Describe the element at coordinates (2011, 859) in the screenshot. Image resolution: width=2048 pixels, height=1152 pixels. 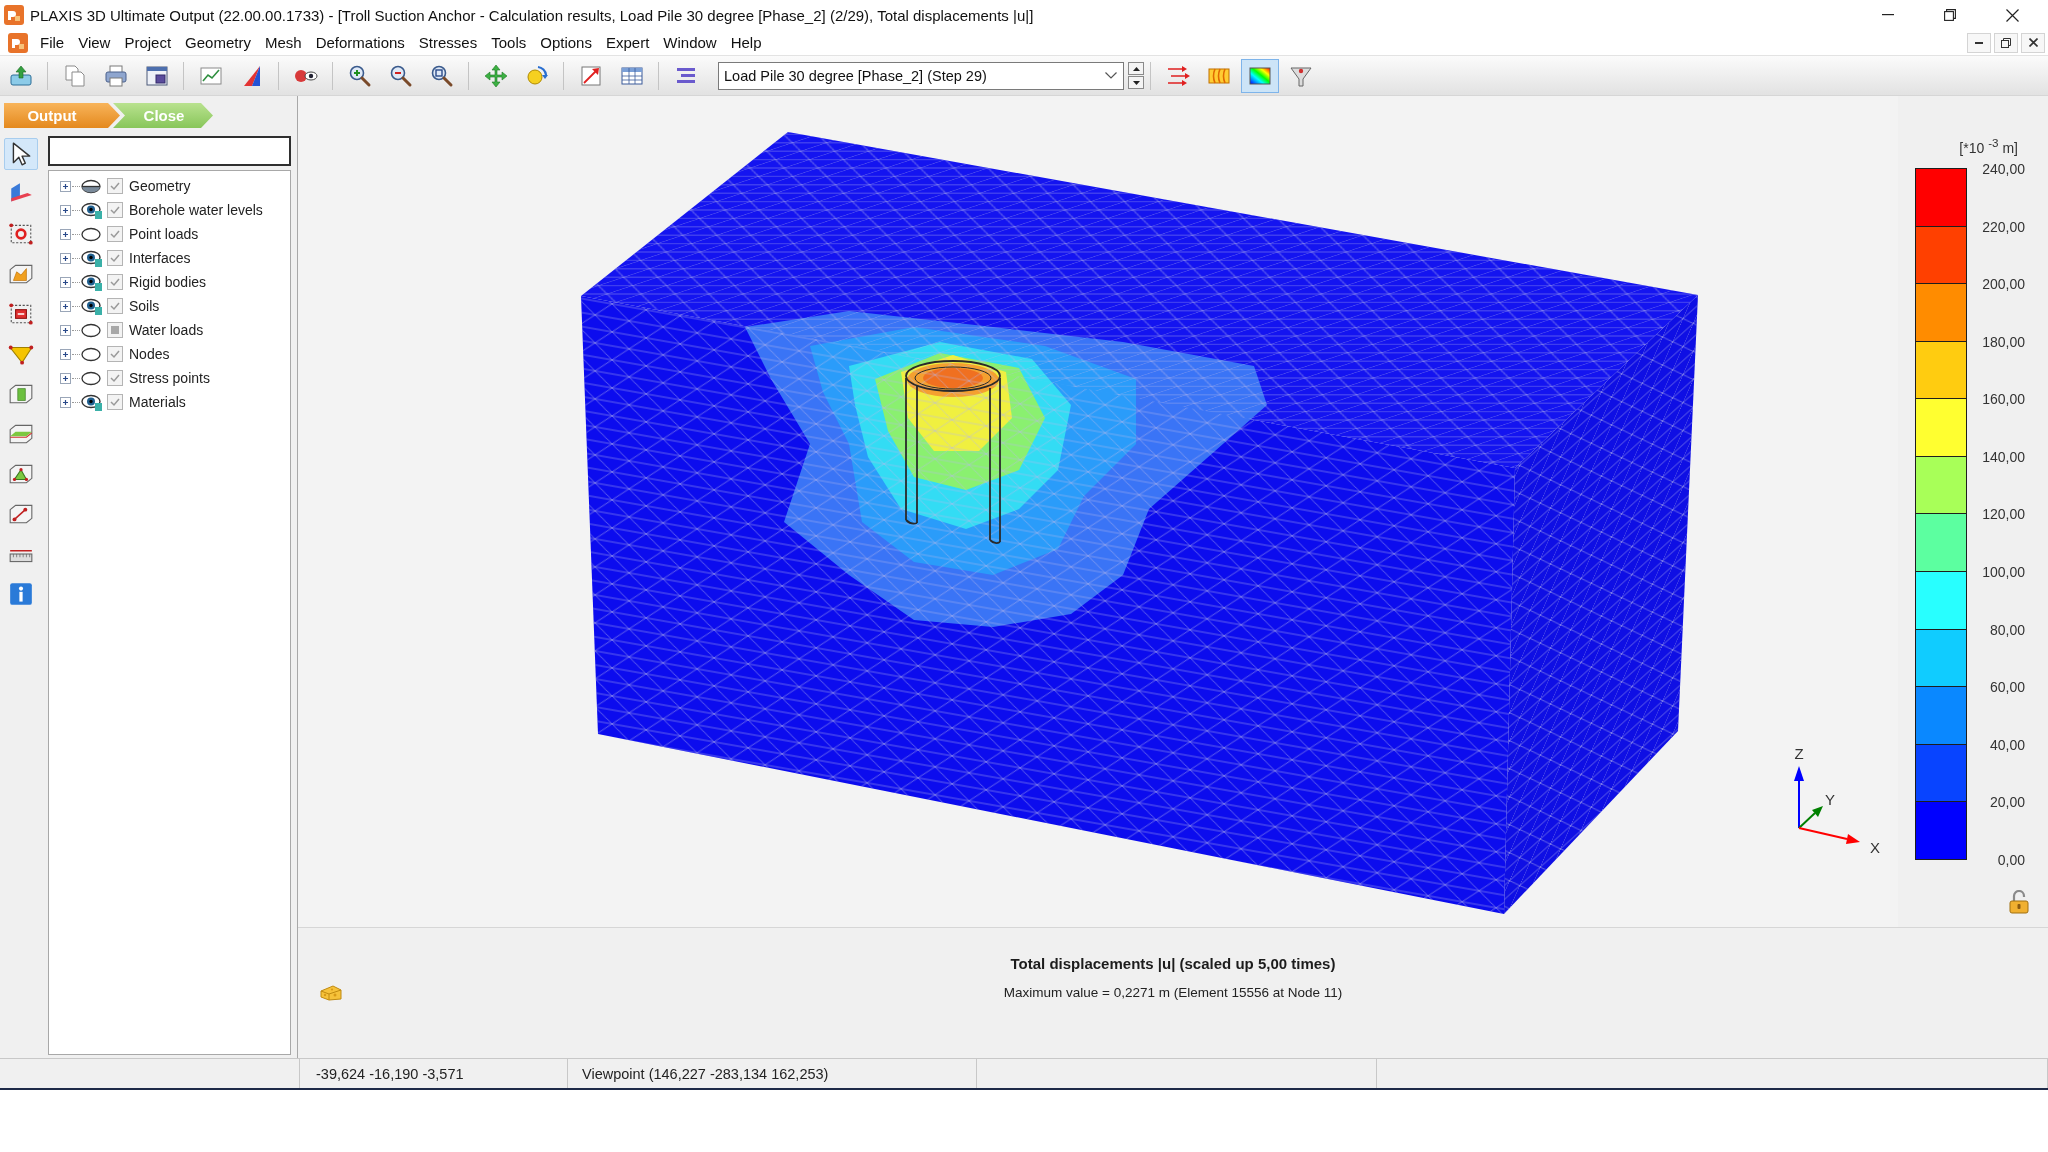
I see `scale-value: 0,00` at that location.